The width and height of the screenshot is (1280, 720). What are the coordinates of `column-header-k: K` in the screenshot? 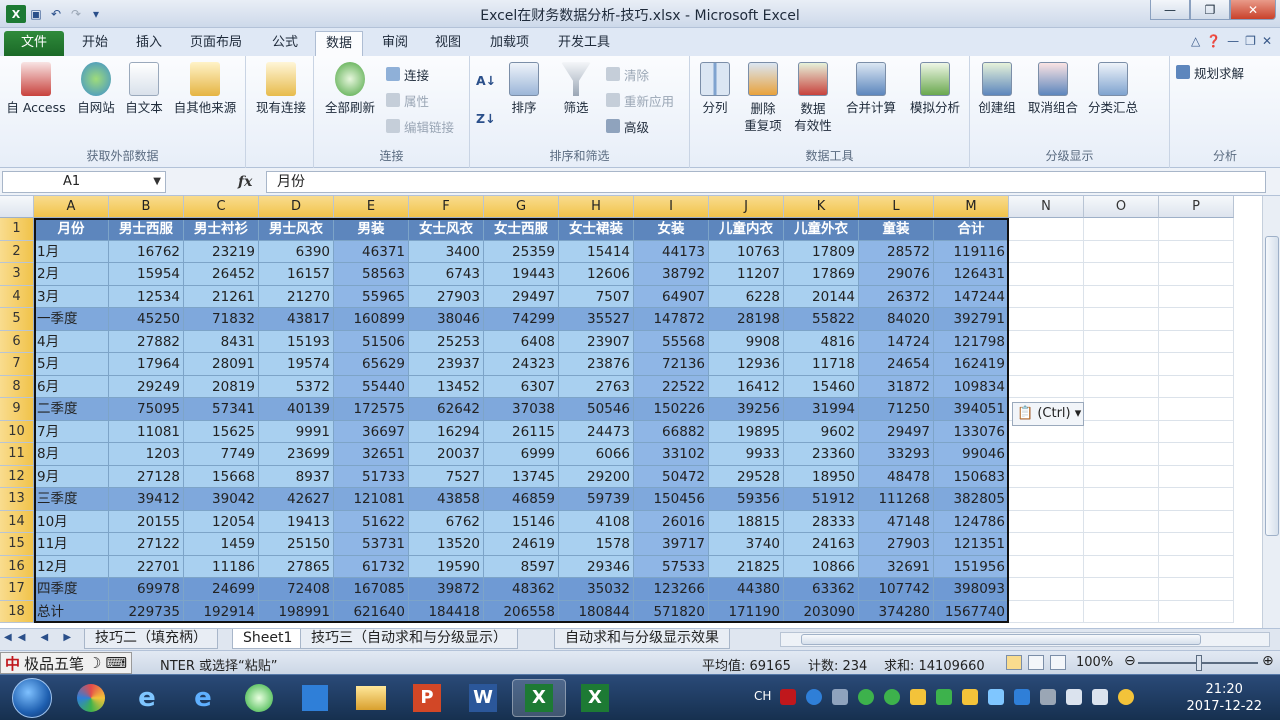 It's located at (821, 207).